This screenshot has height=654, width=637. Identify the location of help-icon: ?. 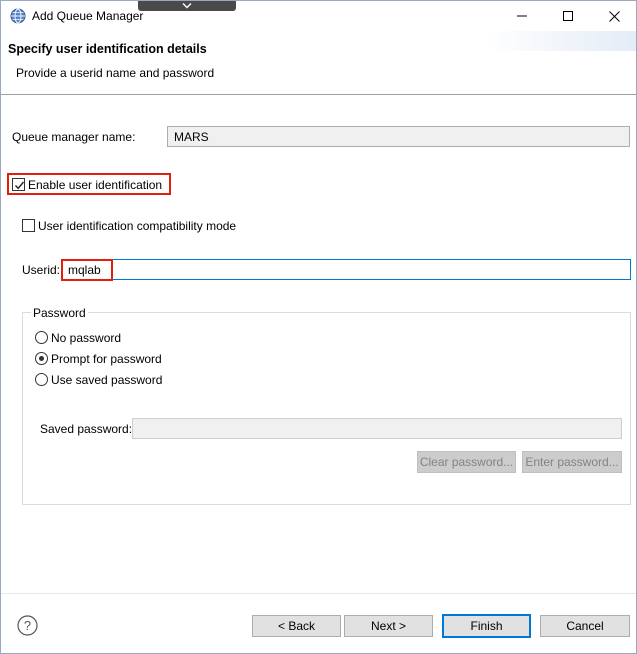
(27, 625).